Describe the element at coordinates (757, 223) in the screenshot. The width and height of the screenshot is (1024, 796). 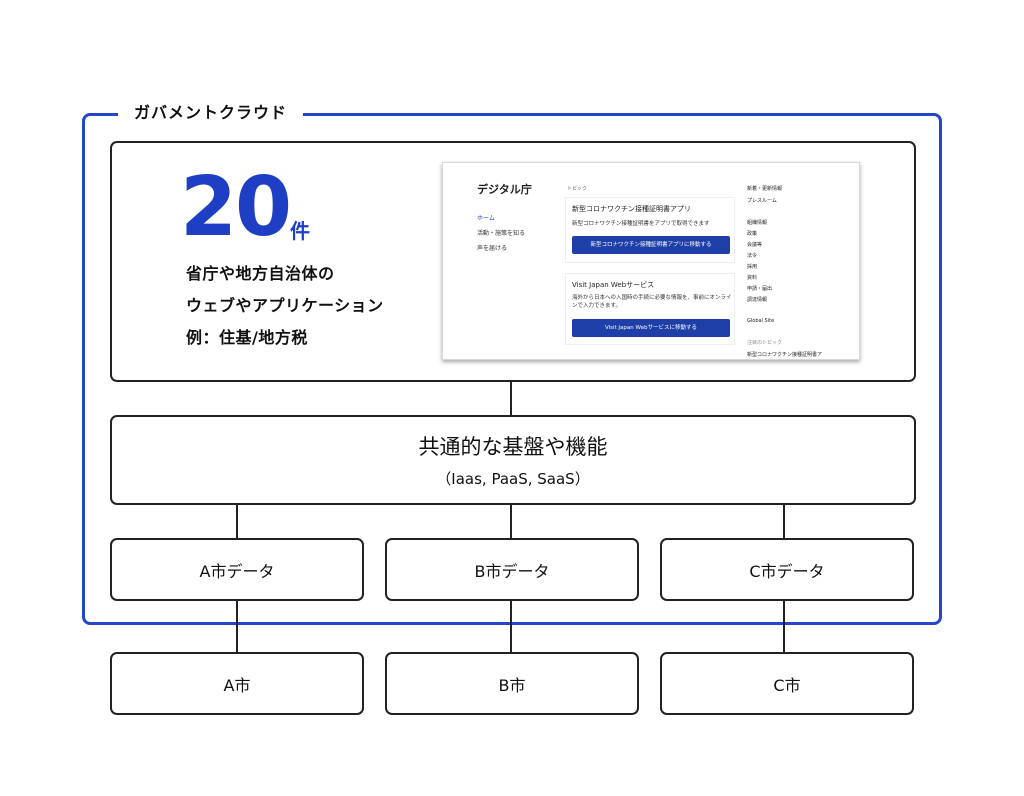
I see `side-link: 組織情報` at that location.